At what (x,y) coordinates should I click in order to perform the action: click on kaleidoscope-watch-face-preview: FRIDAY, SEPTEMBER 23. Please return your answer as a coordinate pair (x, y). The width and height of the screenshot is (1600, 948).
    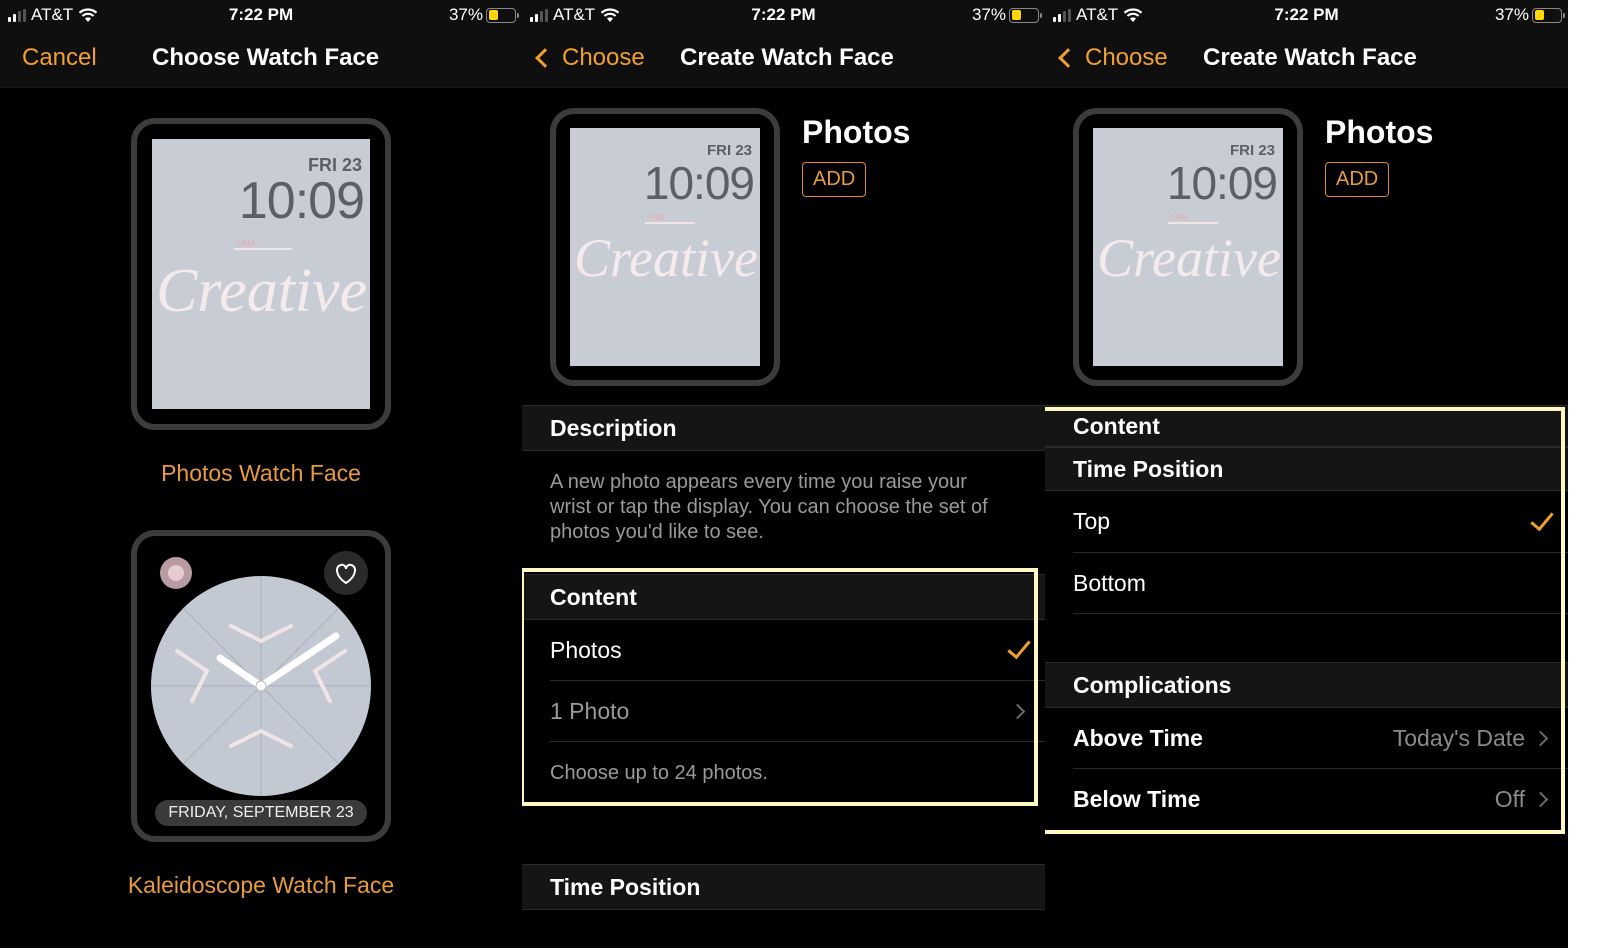
    Looking at the image, I should click on (261, 686).